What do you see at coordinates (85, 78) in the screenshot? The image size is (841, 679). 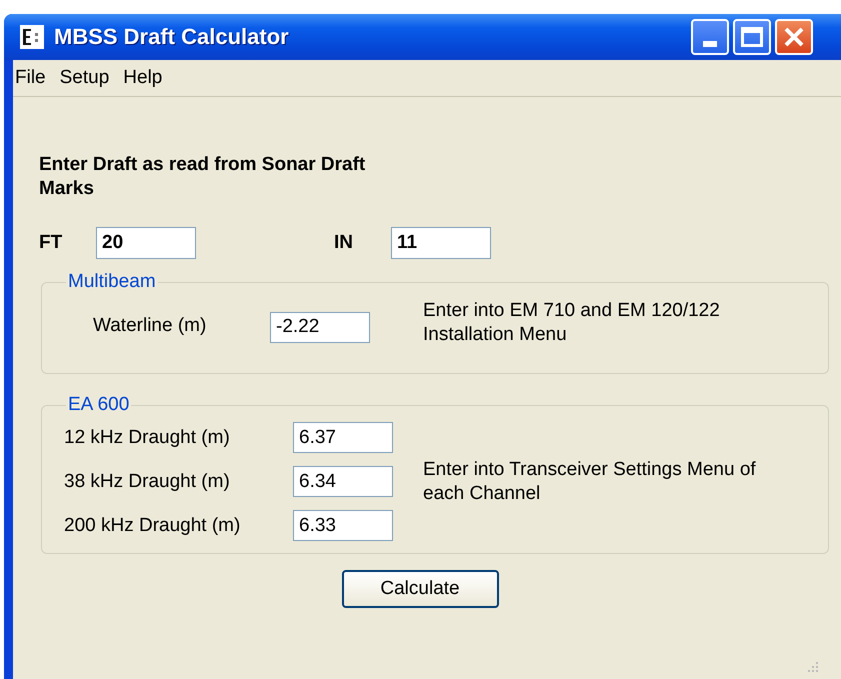 I see `menu-item: Setup` at bounding box center [85, 78].